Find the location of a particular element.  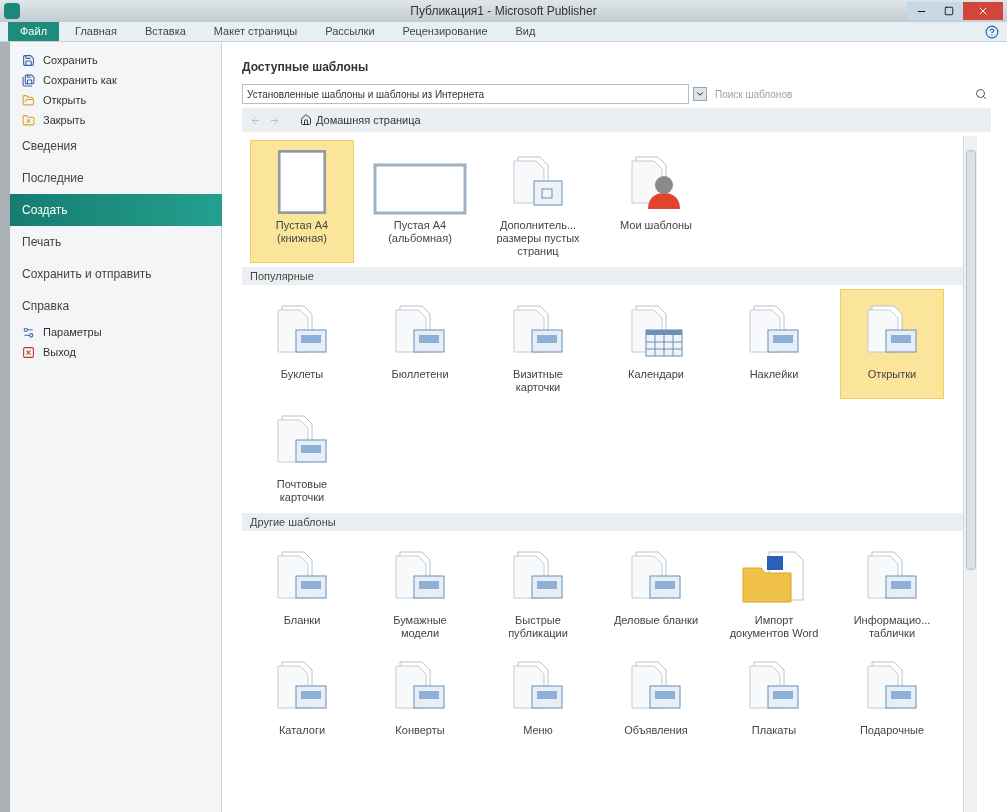

template-label: Быстрые публикации is located at coordinates (538, 627).